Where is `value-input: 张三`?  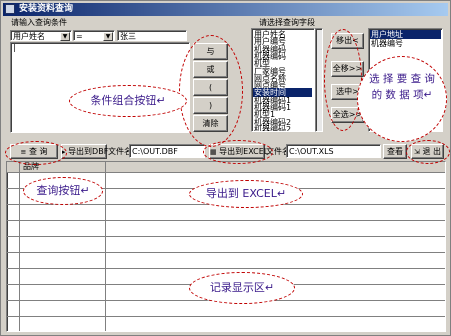 value-input: 张三 is located at coordinates (152, 35).